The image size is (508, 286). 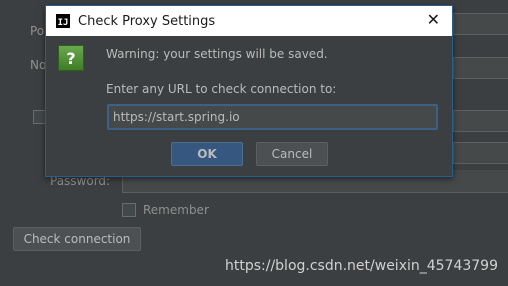 What do you see at coordinates (292, 154) in the screenshot?
I see `cancel-button: Cancel` at bounding box center [292, 154].